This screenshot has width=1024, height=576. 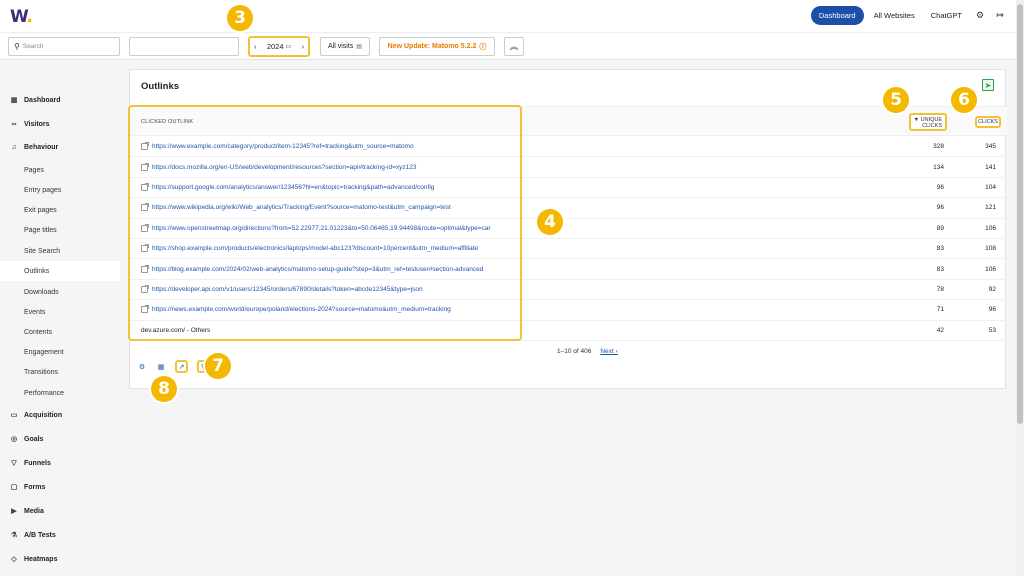 What do you see at coordinates (60, 352) in the screenshot?
I see `sidebar-item: Engagement` at bounding box center [60, 352].